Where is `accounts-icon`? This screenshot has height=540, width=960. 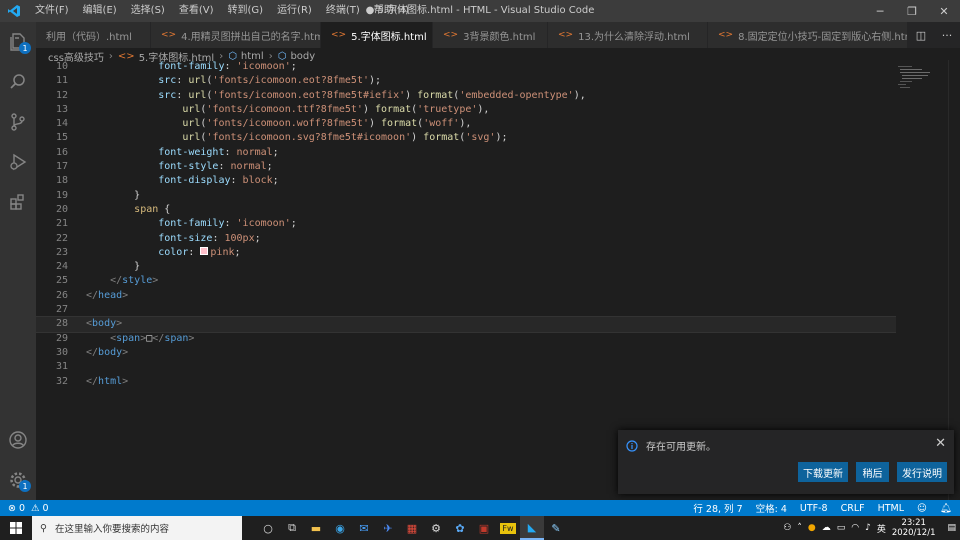
accounts-icon is located at coordinates (18, 440).